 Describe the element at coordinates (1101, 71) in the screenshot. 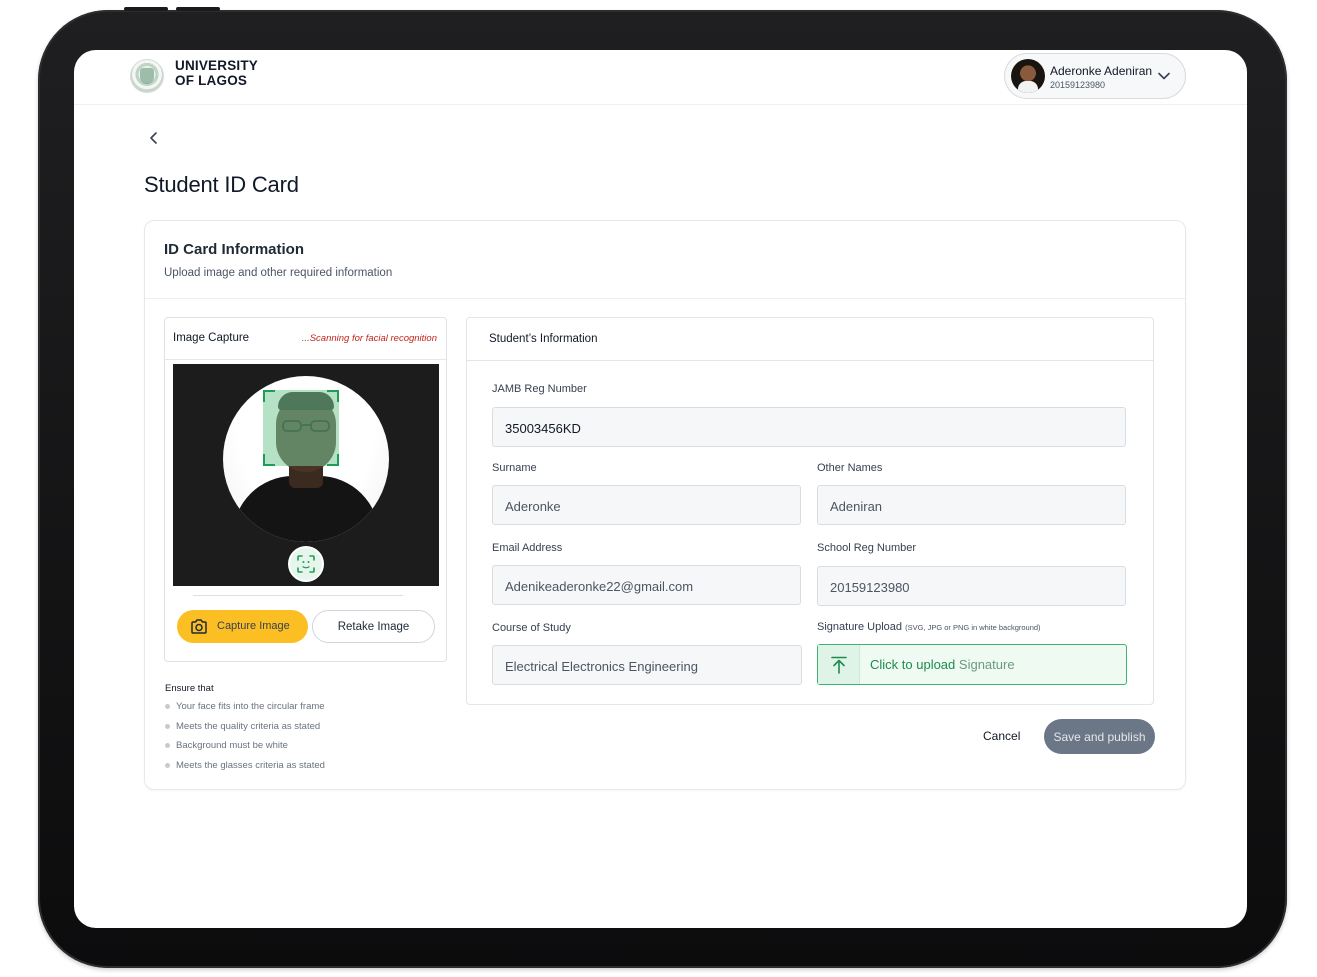

I see `user-name: Aderonke Adeniran` at that location.